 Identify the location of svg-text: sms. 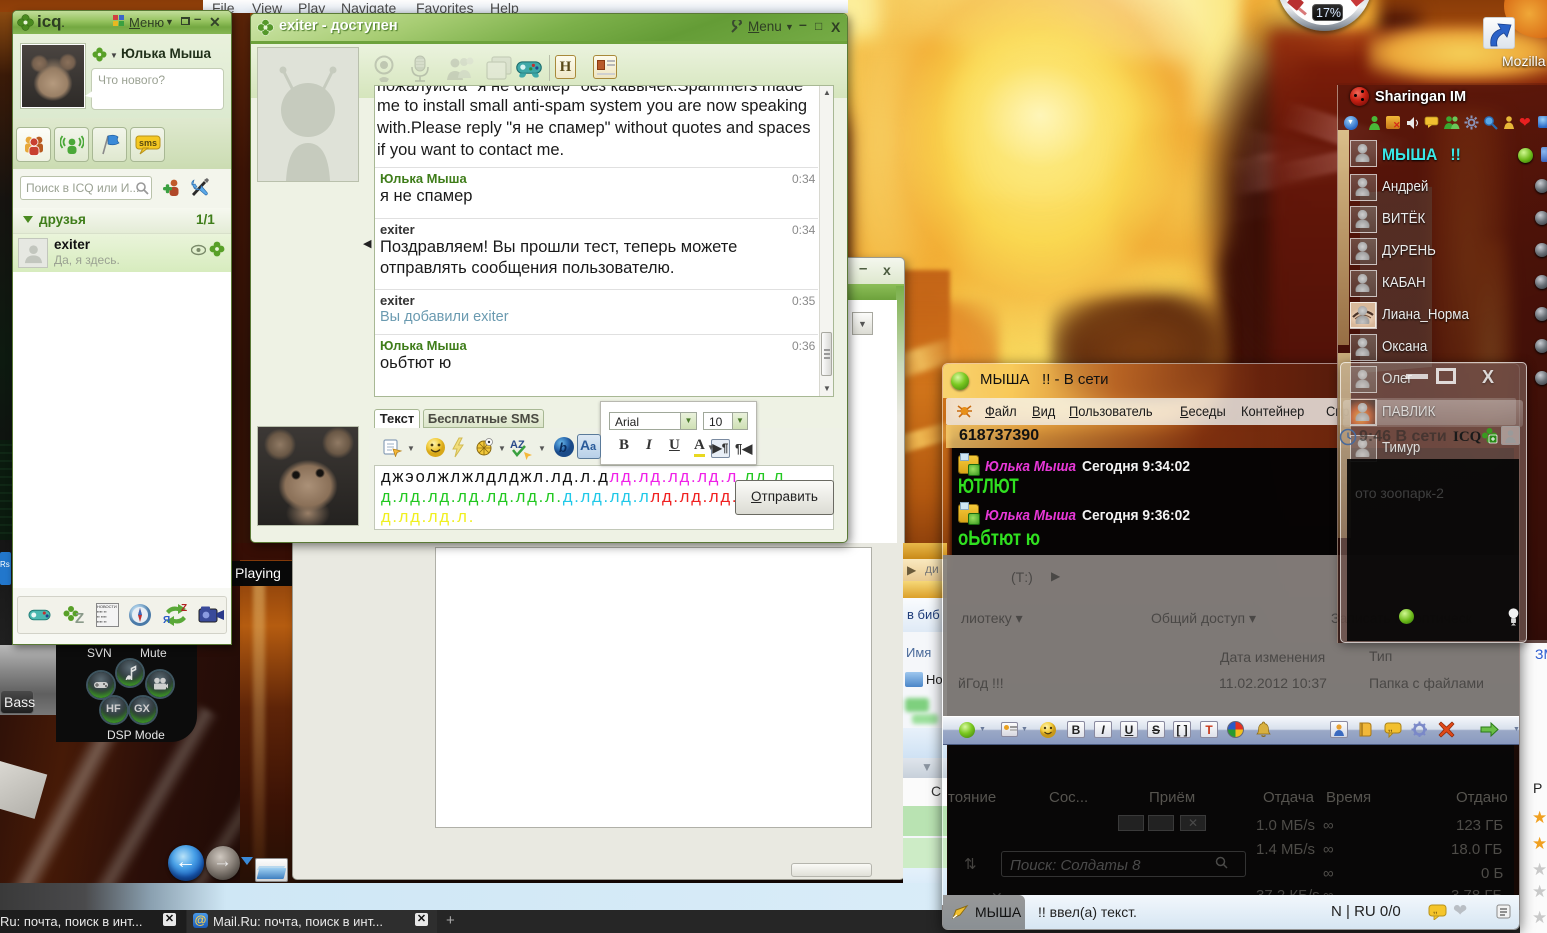
(148, 143).